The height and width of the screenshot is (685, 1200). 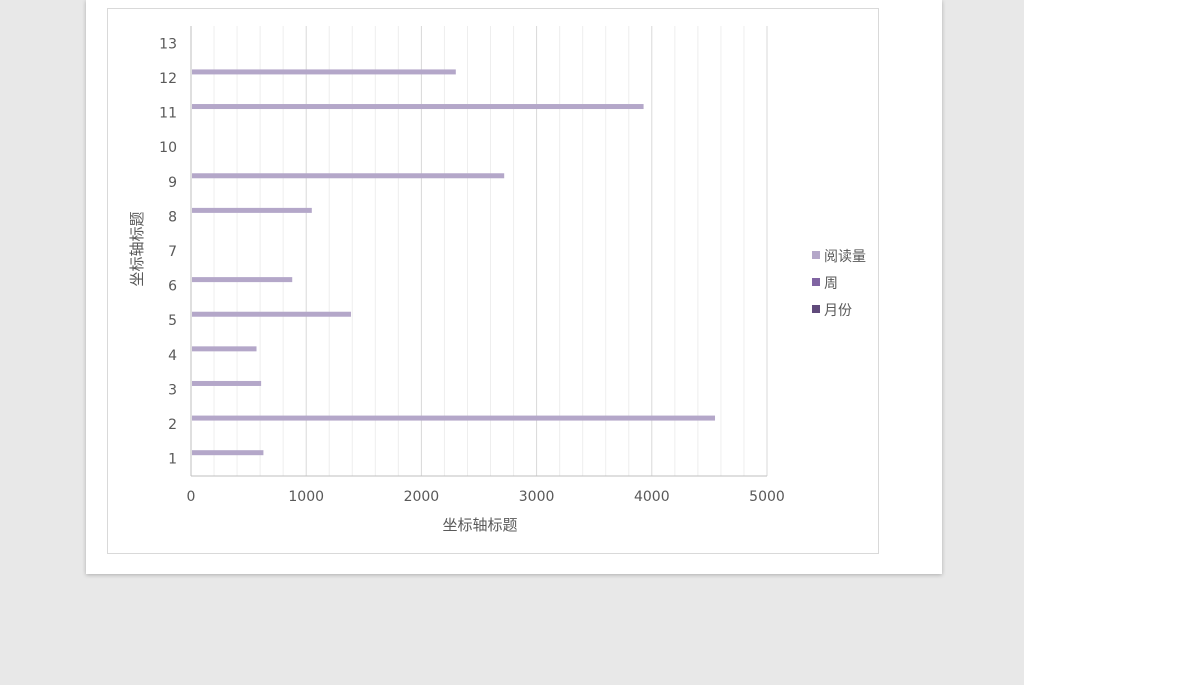 I want to click on y-tick-label: 2, so click(x=172, y=425).